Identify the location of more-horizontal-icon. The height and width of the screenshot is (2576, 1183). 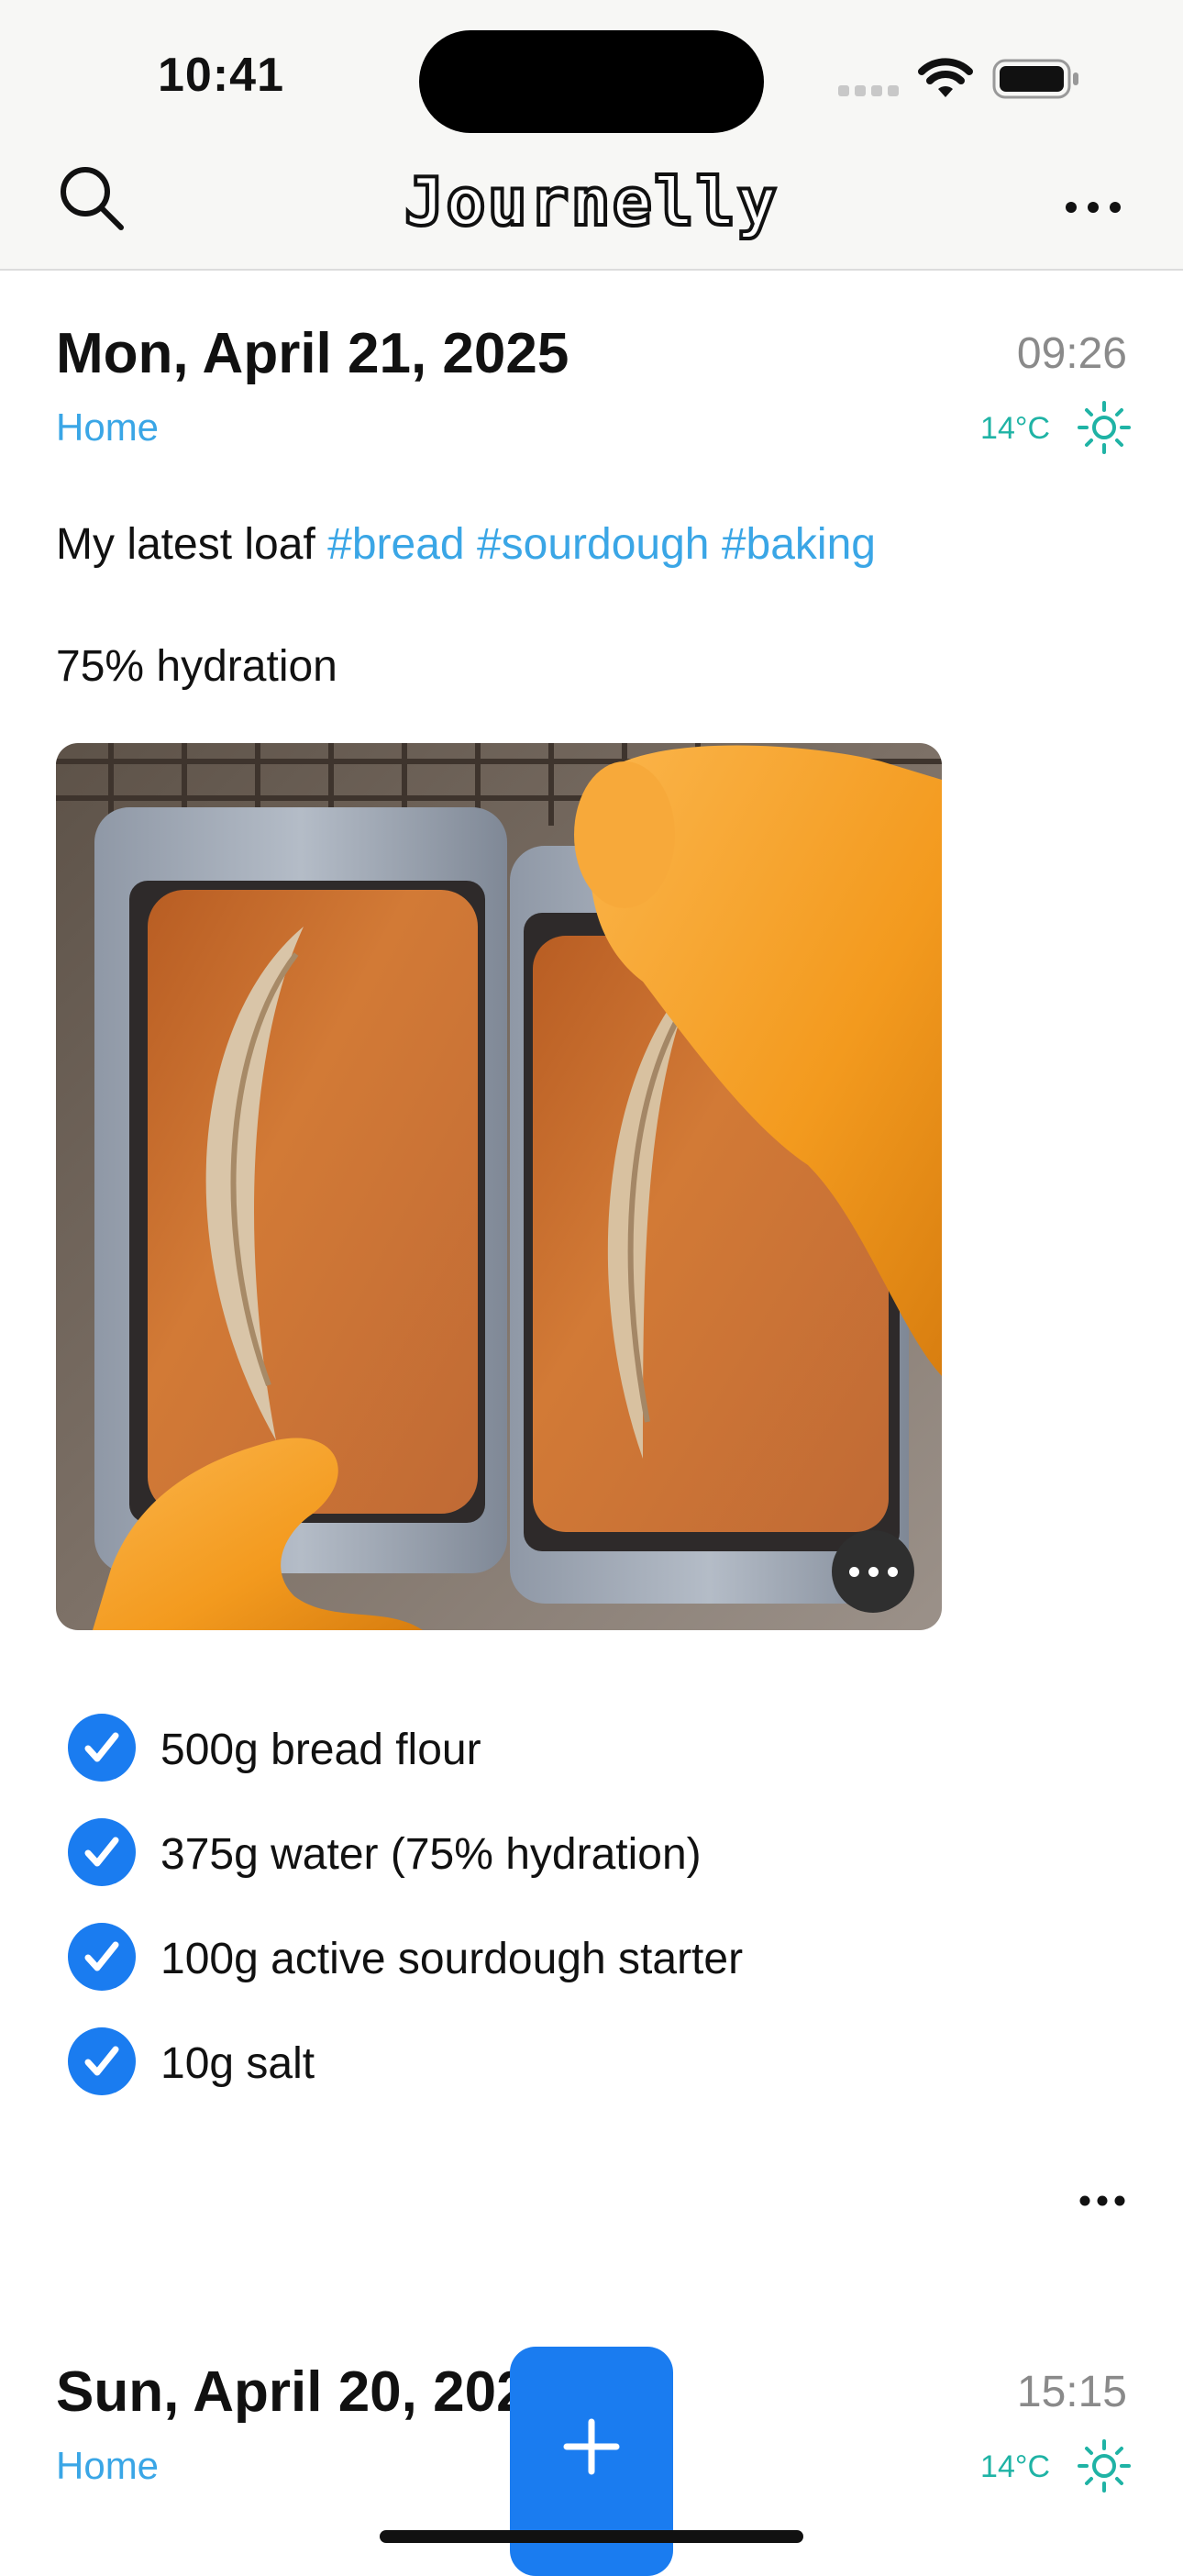
(1093, 207).